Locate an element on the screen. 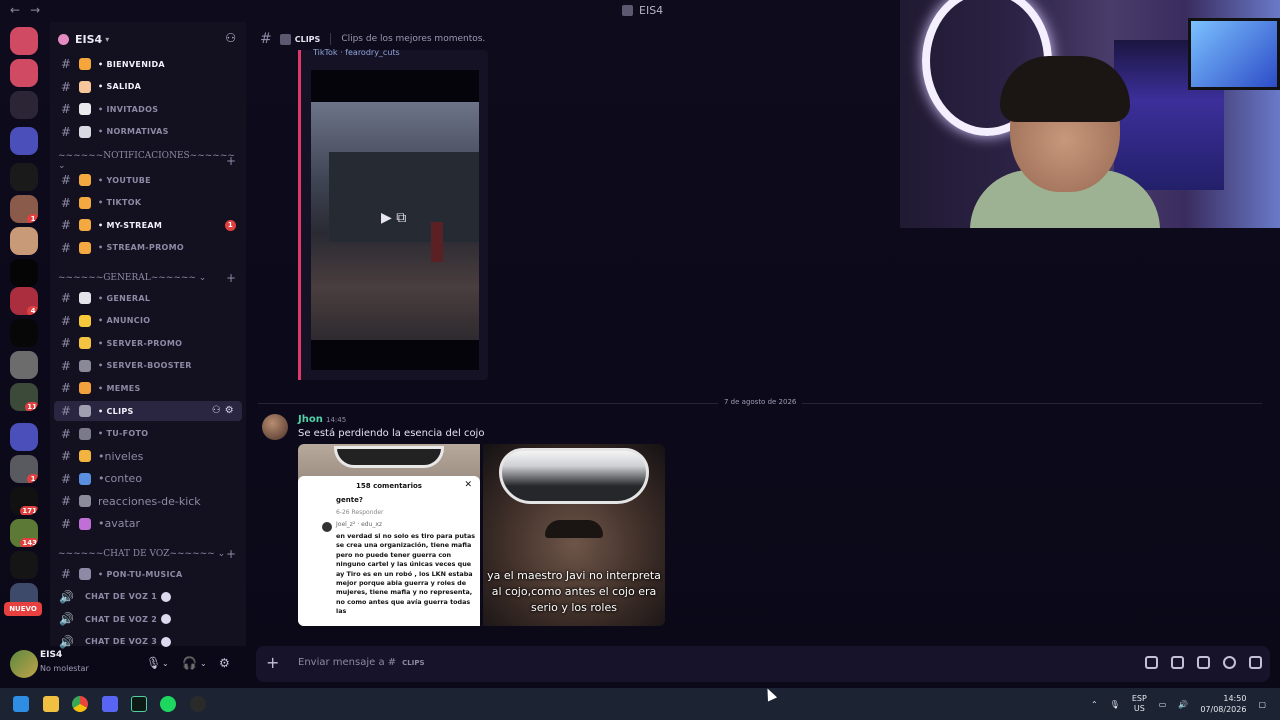 Image resolution: width=1280 pixels, height=720 pixels. network-icon: ▭ is located at coordinates (1163, 704).